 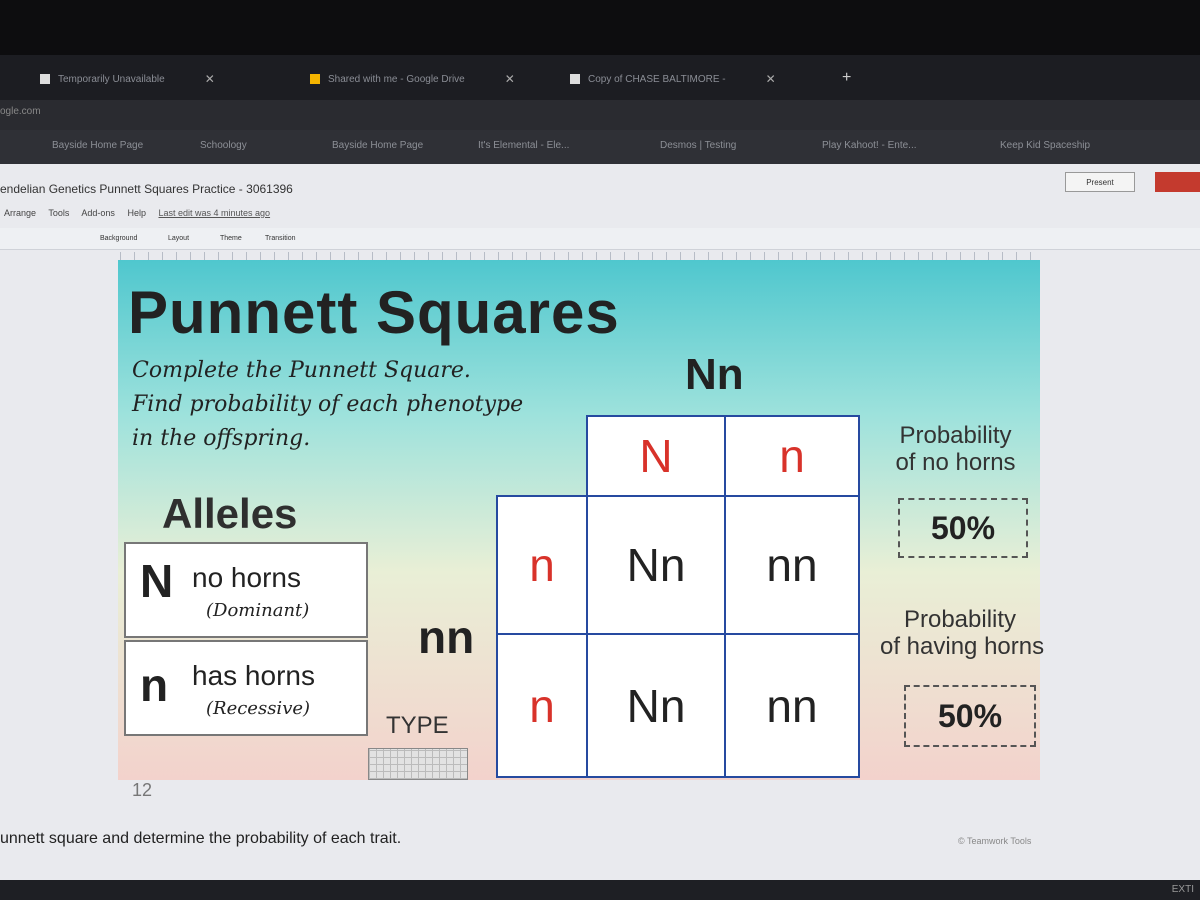 What do you see at coordinates (20, 111) in the screenshot?
I see `address-bar: ogle.com` at bounding box center [20, 111].